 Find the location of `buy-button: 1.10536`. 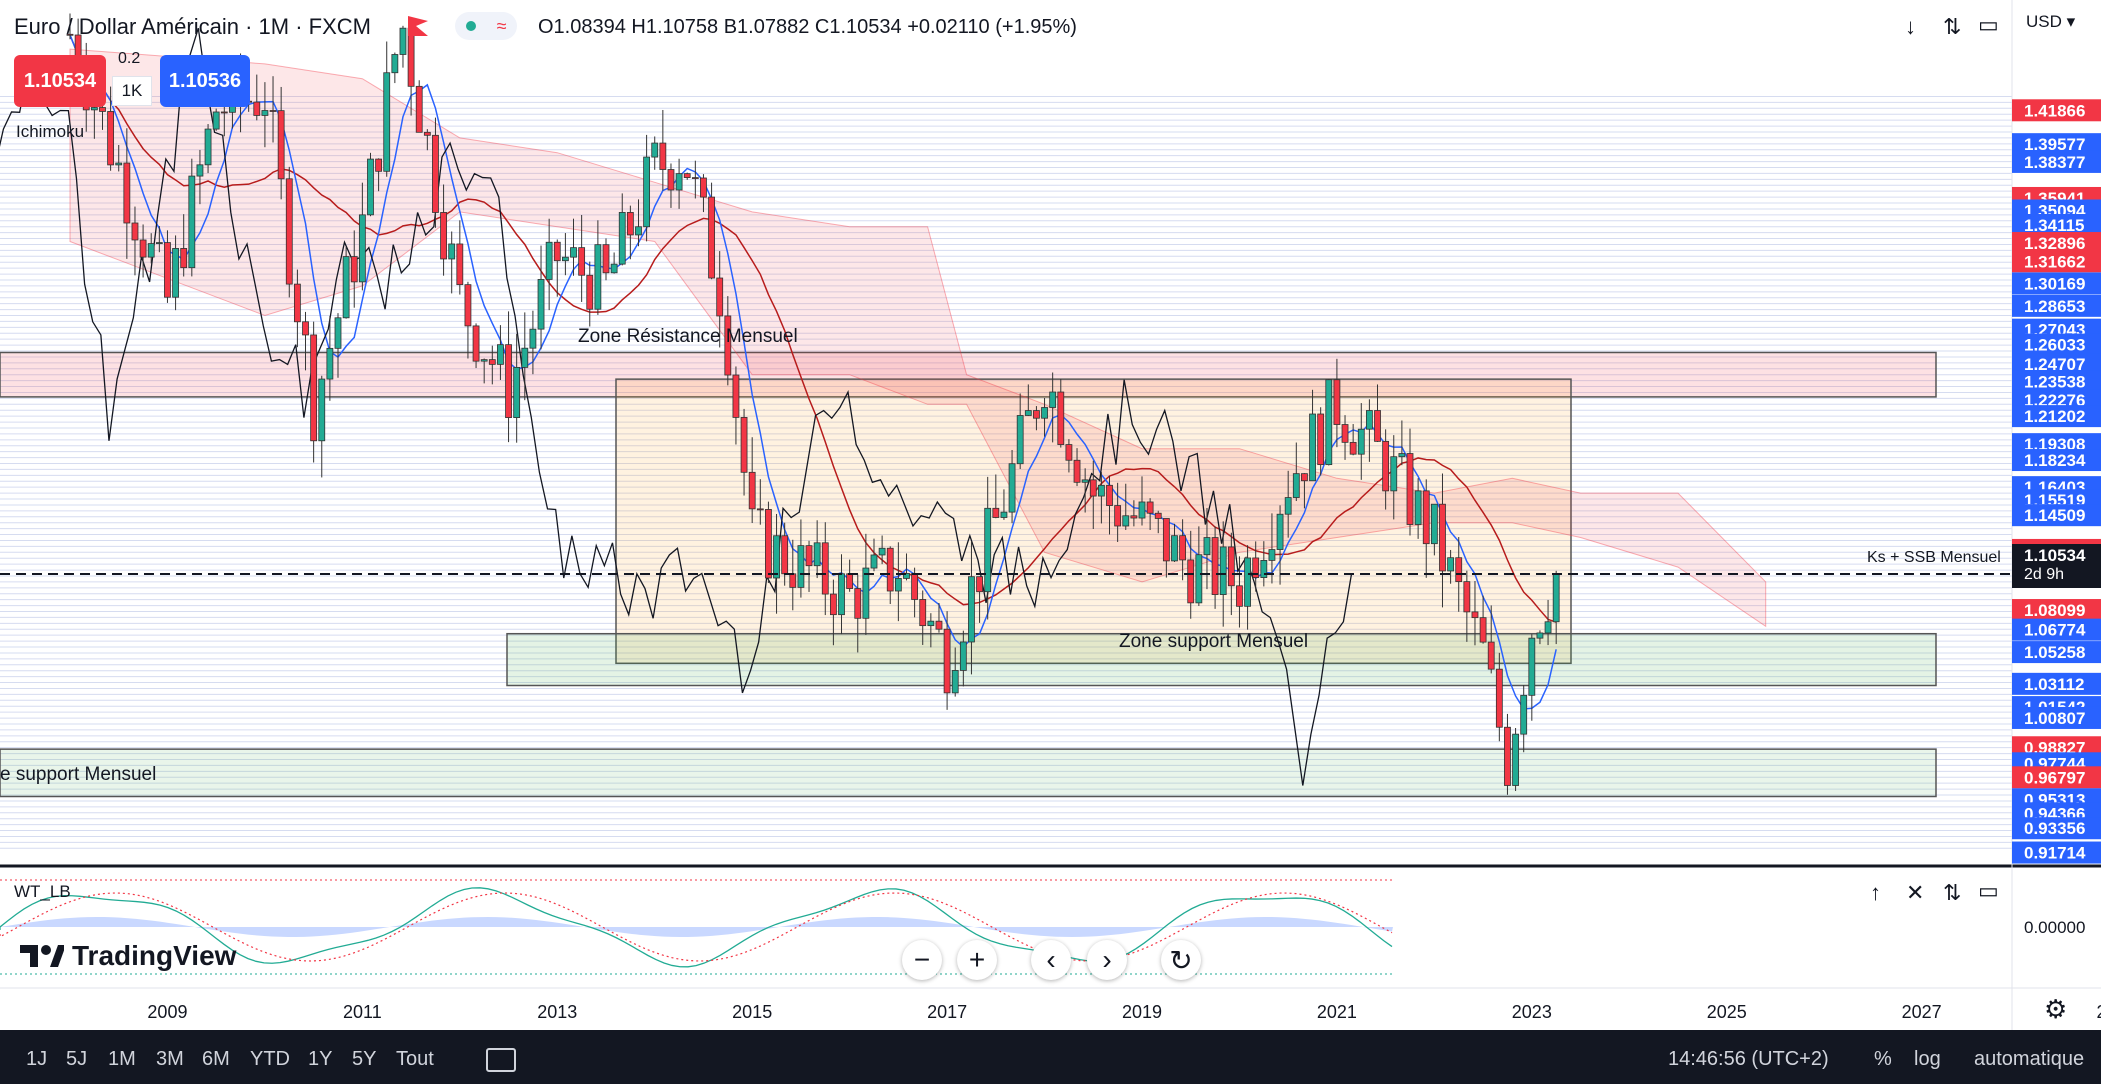

buy-button: 1.10536 is located at coordinates (205, 81).